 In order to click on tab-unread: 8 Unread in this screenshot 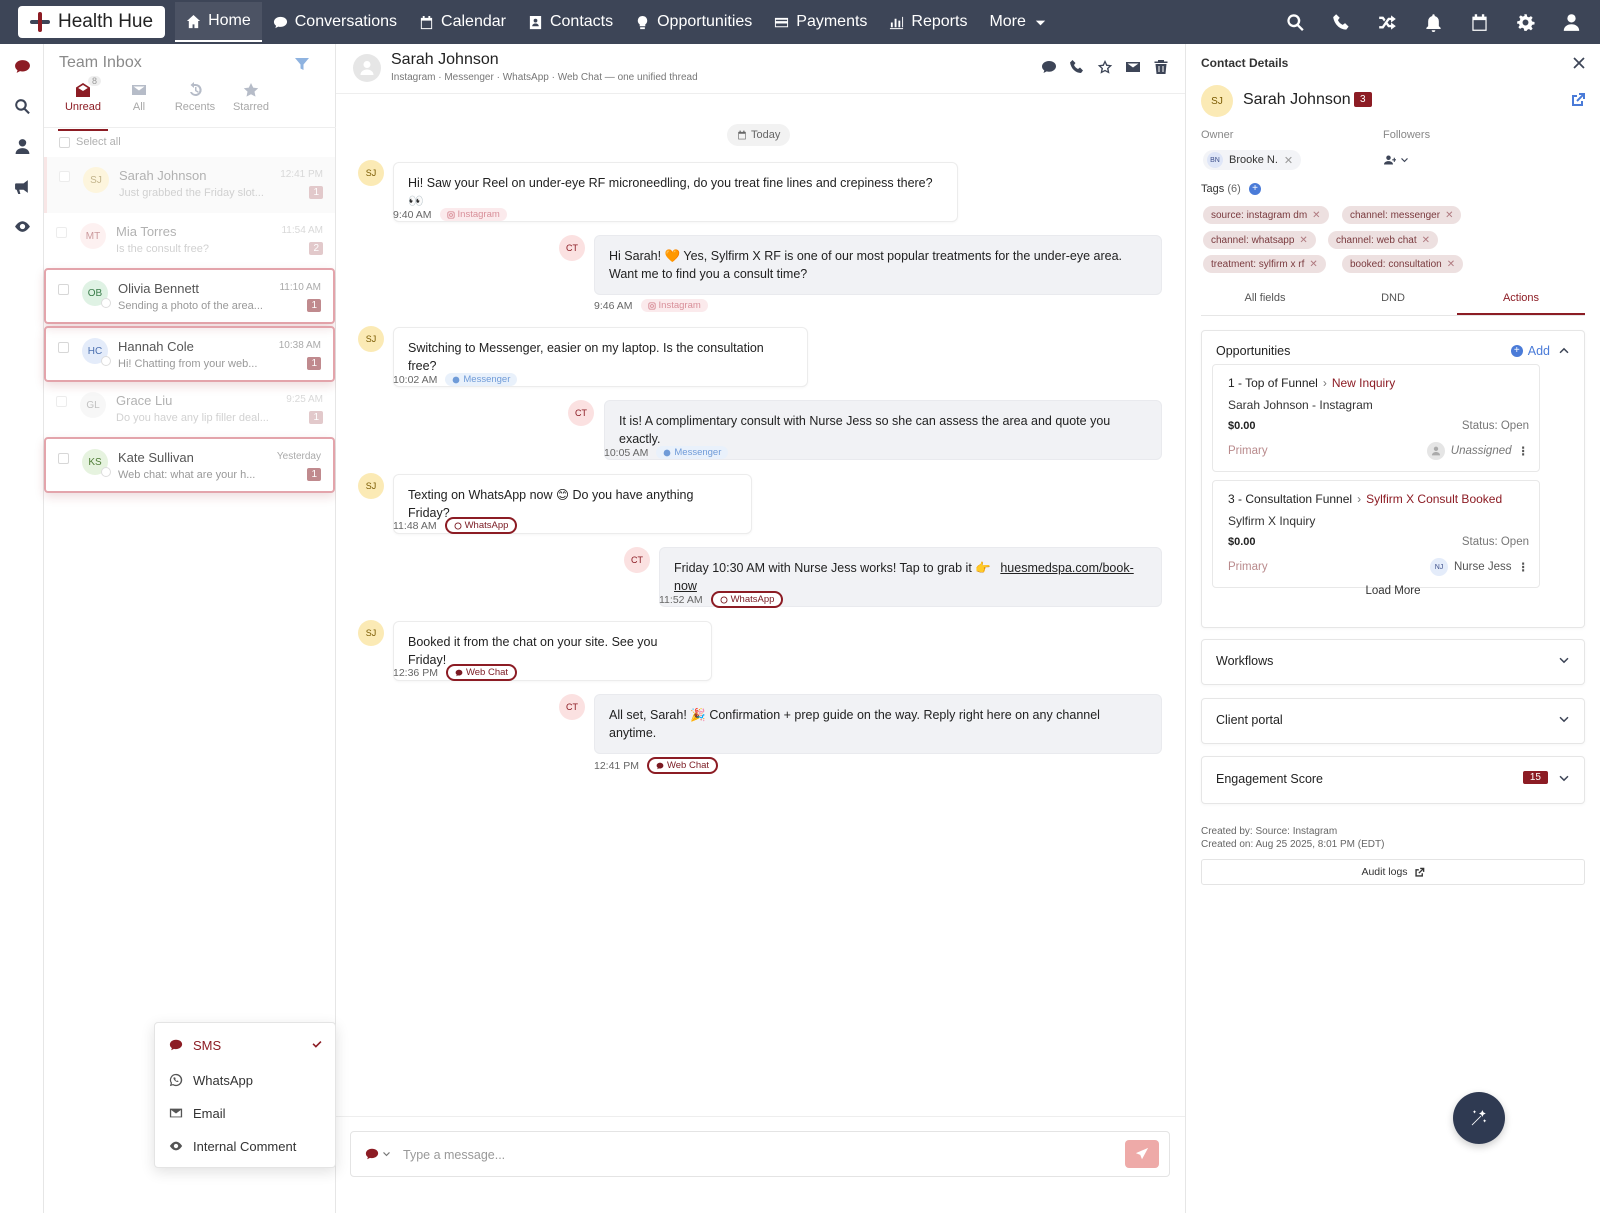, I will do `click(83, 103)`.